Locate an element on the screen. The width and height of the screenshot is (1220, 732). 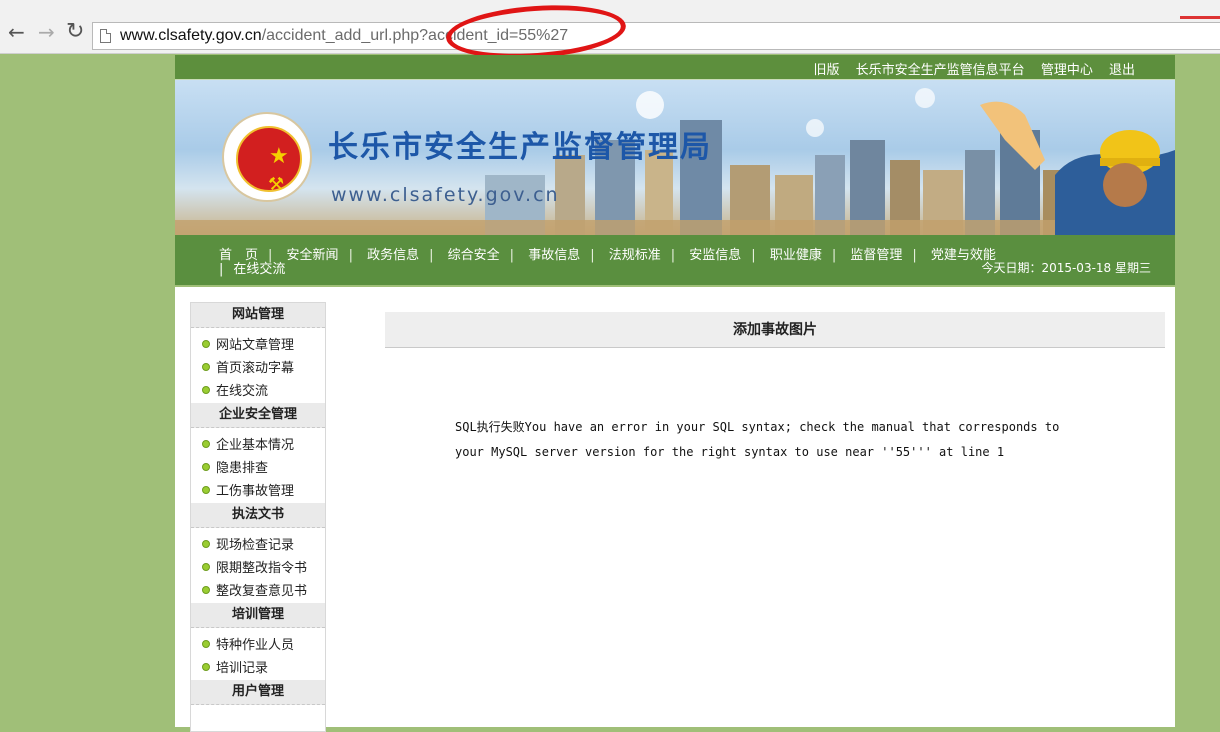
sidebar-item-article-management: 网站文章管理 is located at coordinates (258, 345).